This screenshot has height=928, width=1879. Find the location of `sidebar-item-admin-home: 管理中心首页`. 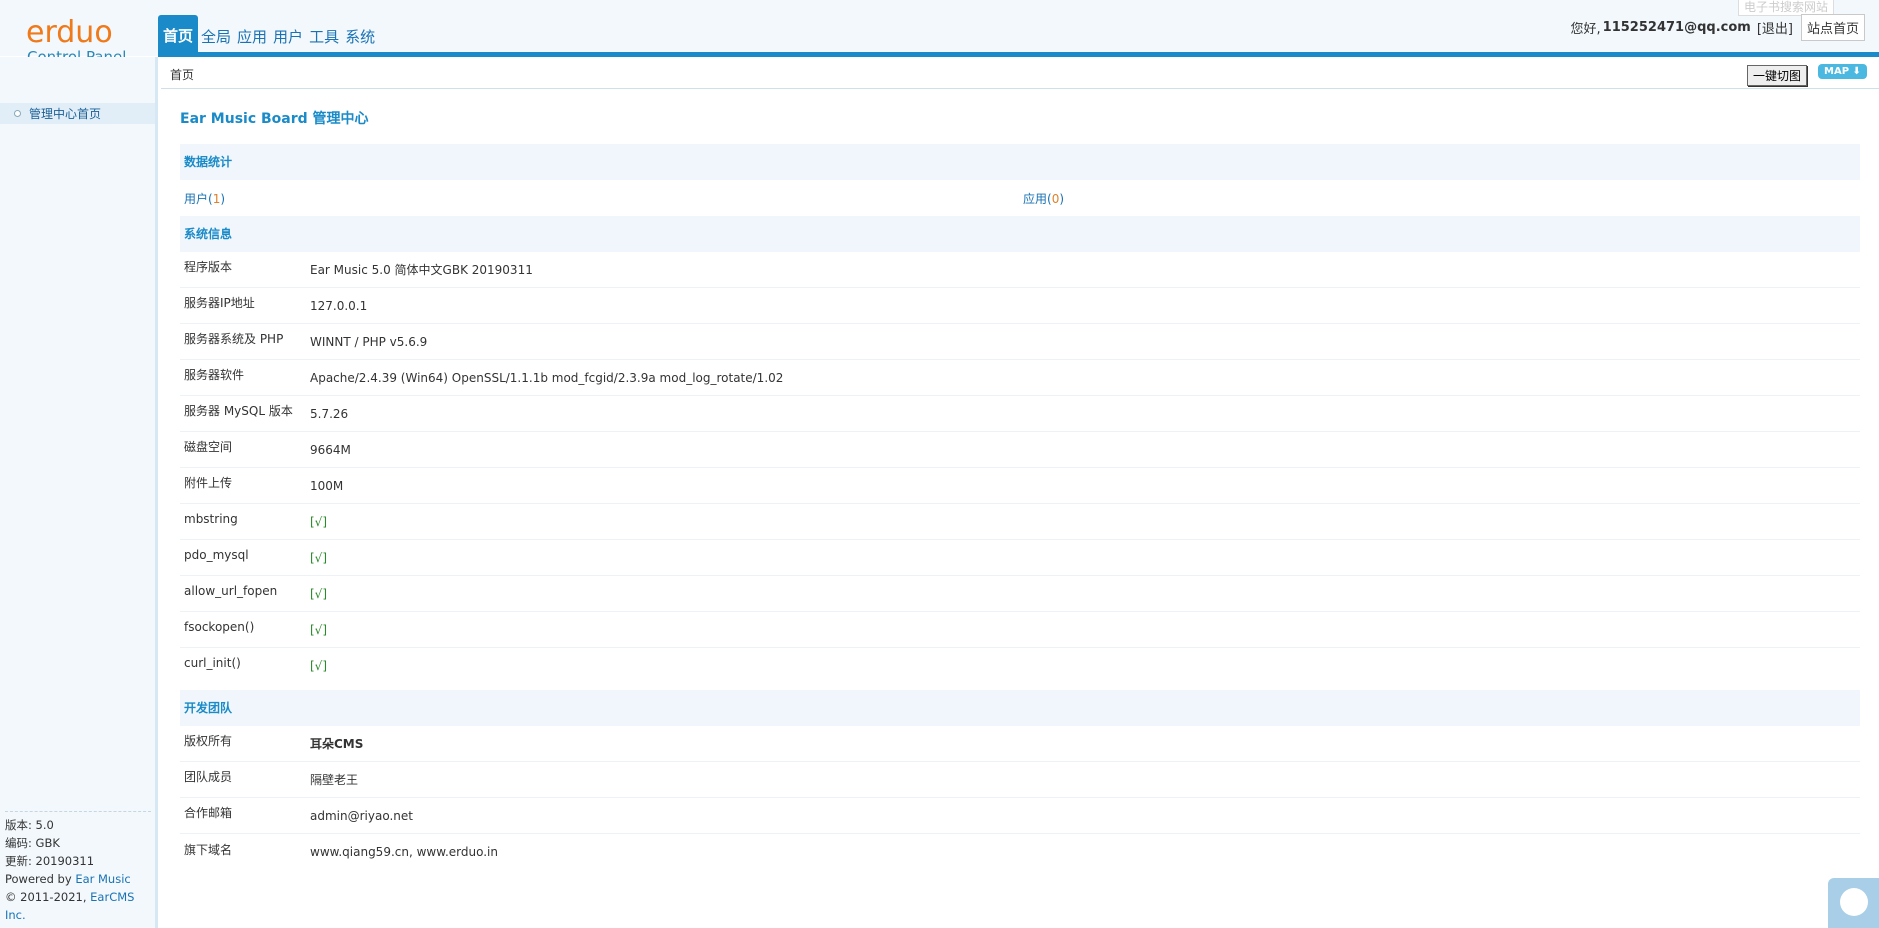

sidebar-item-admin-home: 管理中心首页 is located at coordinates (77, 113).